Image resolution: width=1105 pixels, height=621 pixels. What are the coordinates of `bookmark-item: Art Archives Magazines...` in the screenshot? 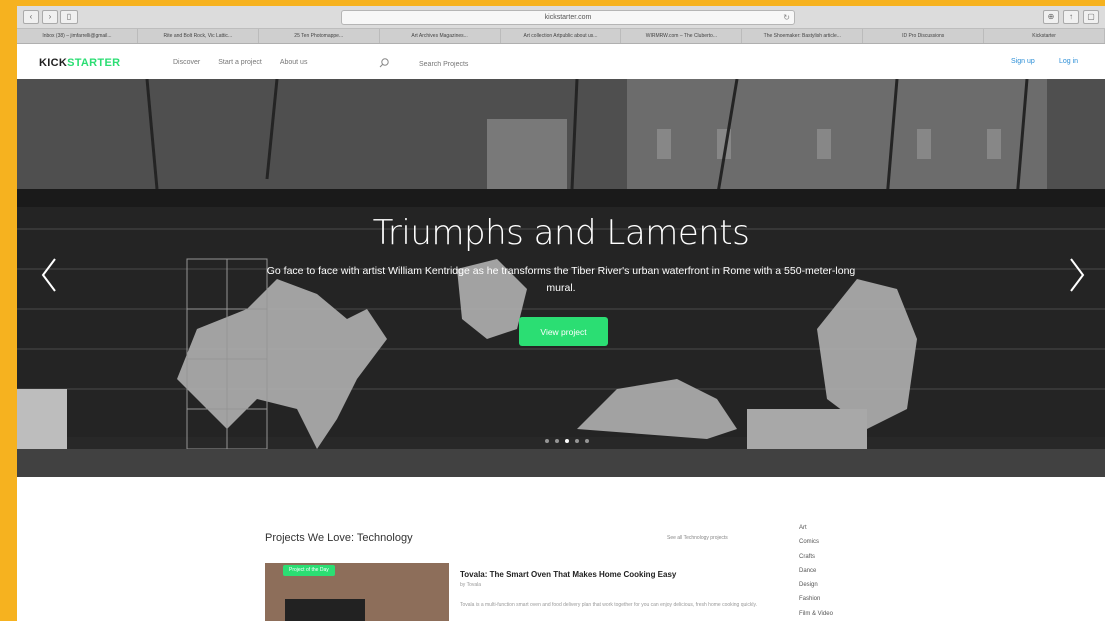 It's located at (440, 36).